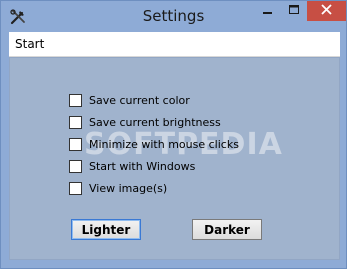 The image size is (347, 269). I want to click on close-icon, so click(326, 11).